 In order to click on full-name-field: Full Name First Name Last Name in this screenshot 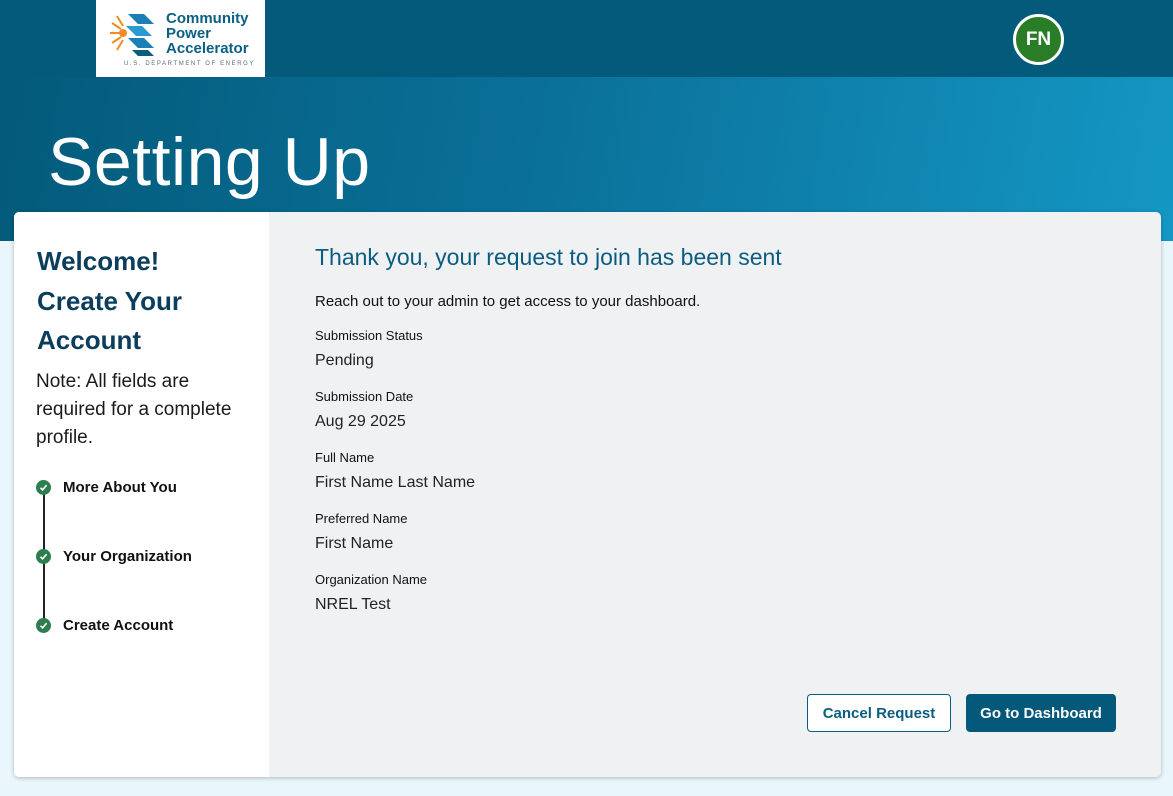, I will do `click(565, 471)`.